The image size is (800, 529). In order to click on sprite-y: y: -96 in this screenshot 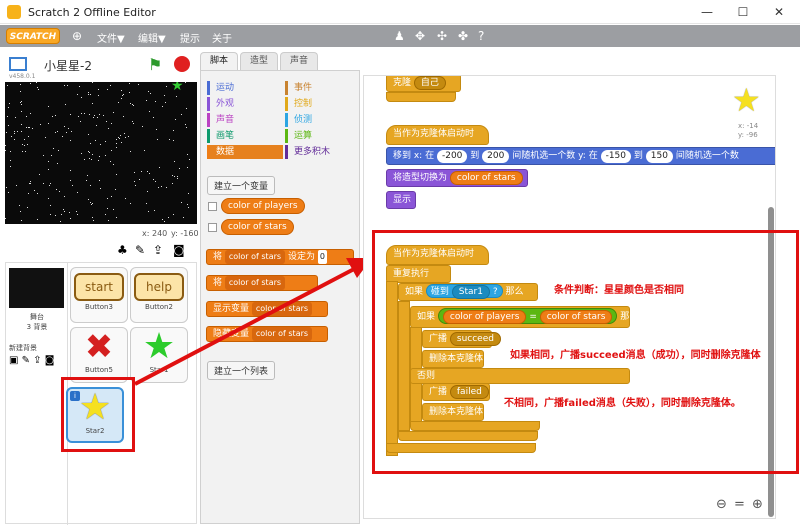, I will do `click(748, 135)`.